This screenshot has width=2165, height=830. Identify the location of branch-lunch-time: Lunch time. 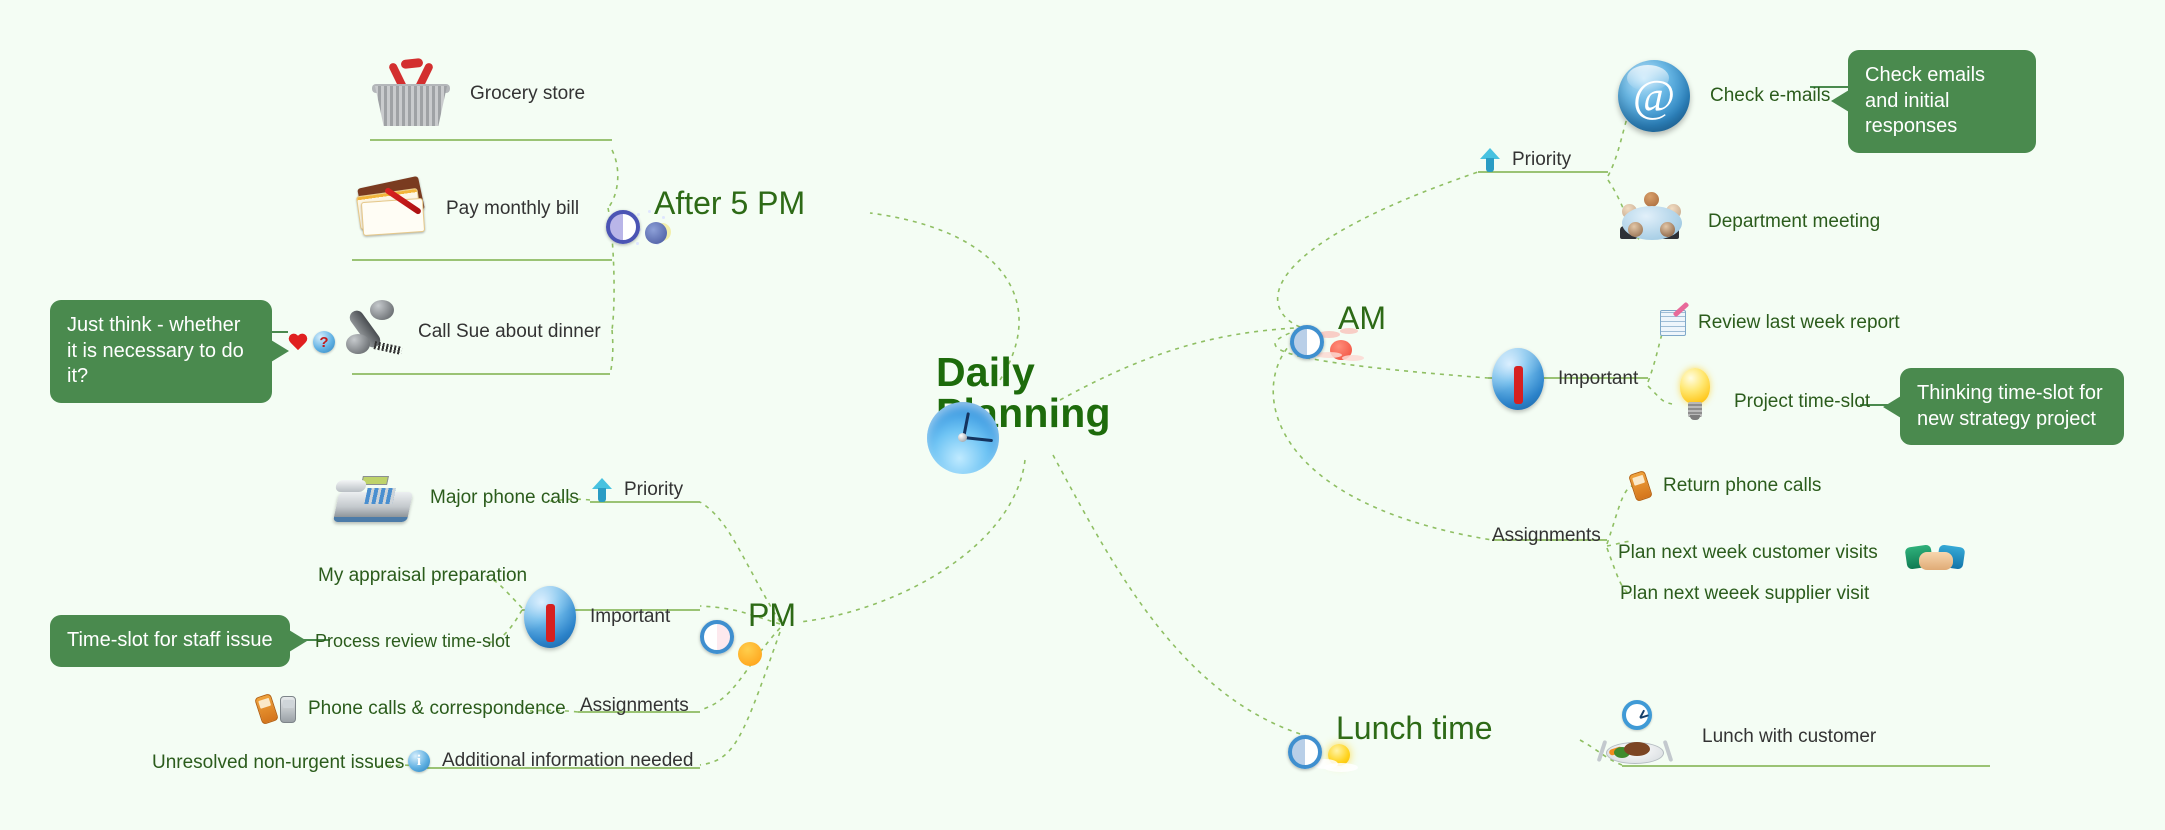
(1390, 741).